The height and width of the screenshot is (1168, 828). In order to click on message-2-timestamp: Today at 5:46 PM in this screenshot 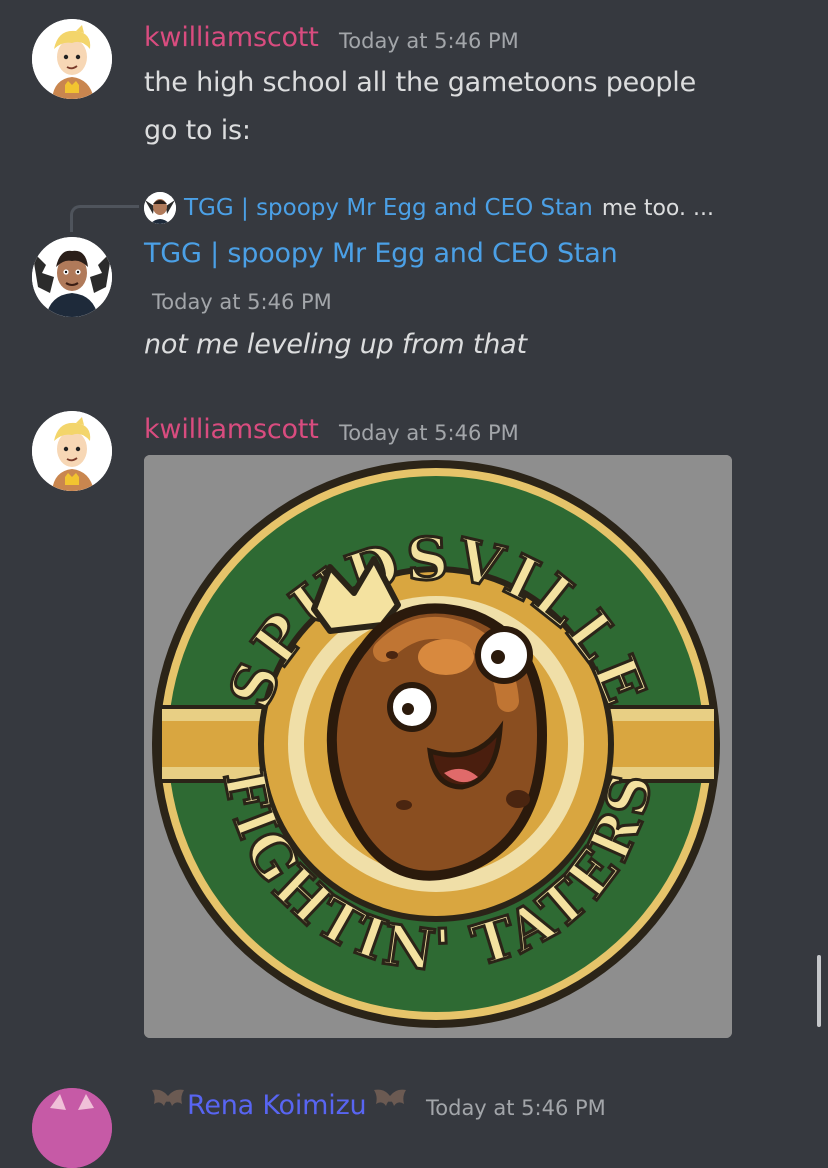, I will do `click(242, 302)`.